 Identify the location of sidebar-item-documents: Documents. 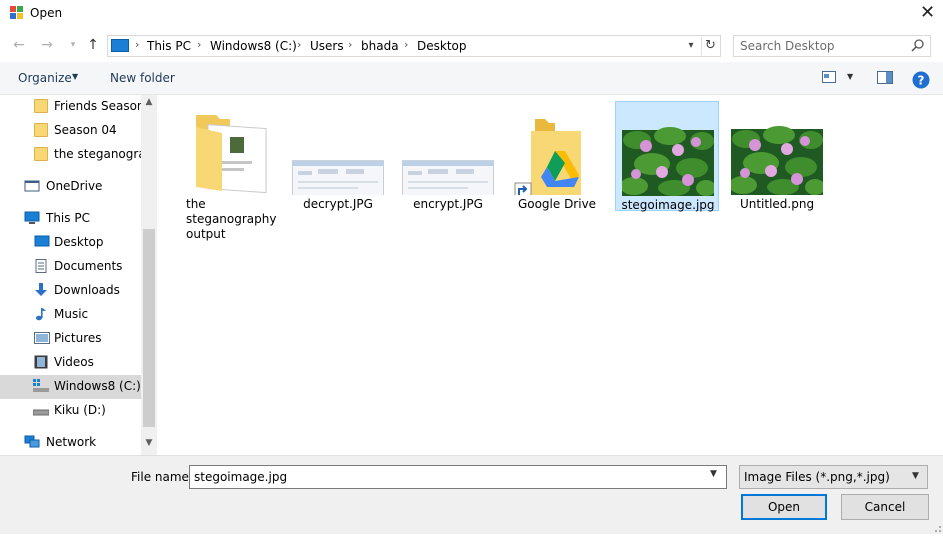
(70, 267).